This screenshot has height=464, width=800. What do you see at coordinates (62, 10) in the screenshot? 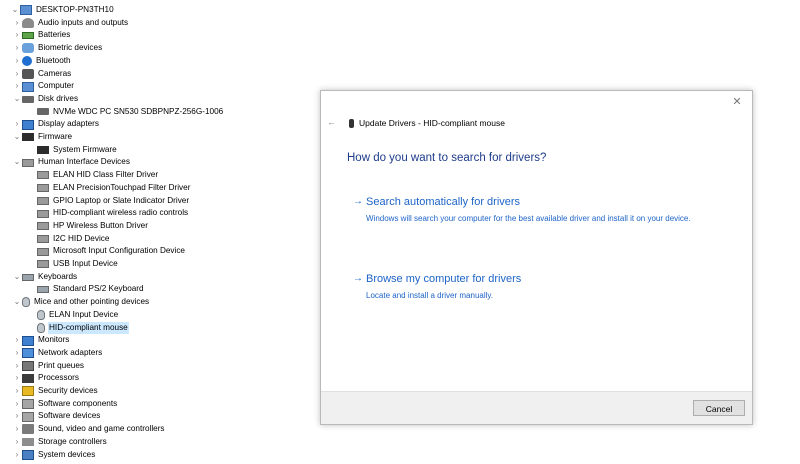
I see `tree-root: ⌄ DESKTOP-PN3TH10` at bounding box center [62, 10].